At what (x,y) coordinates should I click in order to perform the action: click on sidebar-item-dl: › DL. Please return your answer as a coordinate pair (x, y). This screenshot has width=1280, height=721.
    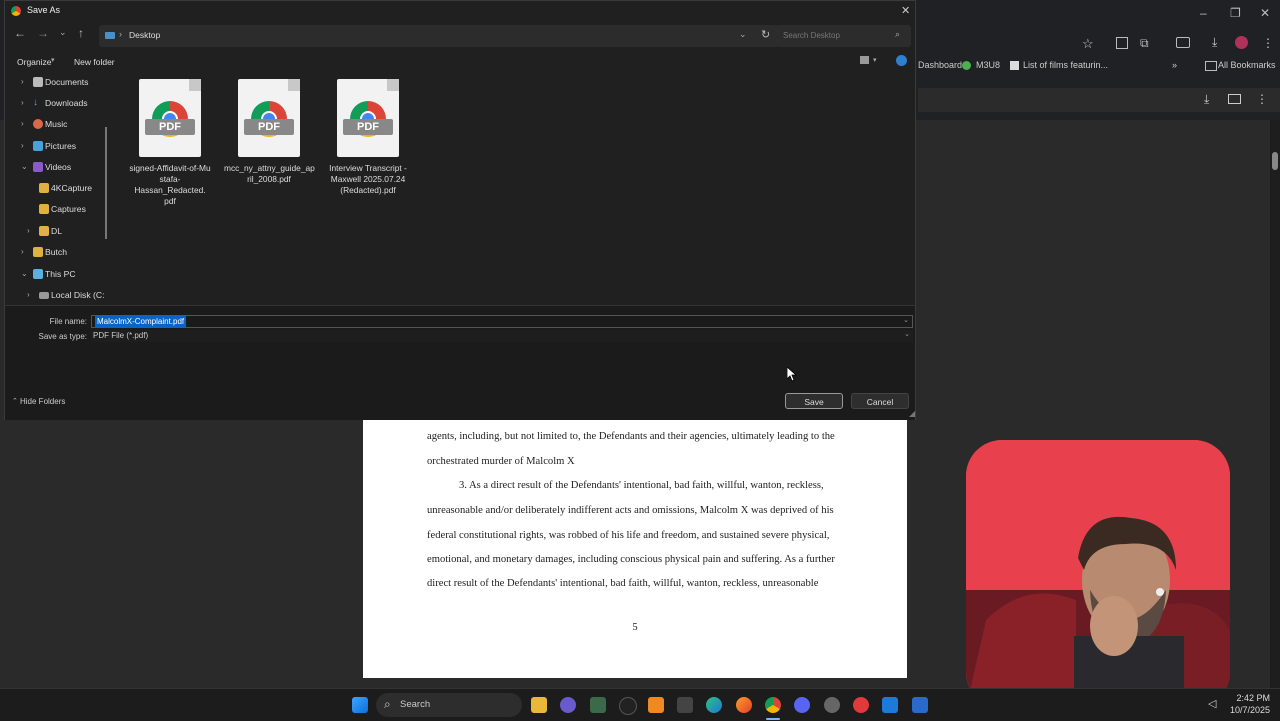
    Looking at the image, I should click on (57, 231).